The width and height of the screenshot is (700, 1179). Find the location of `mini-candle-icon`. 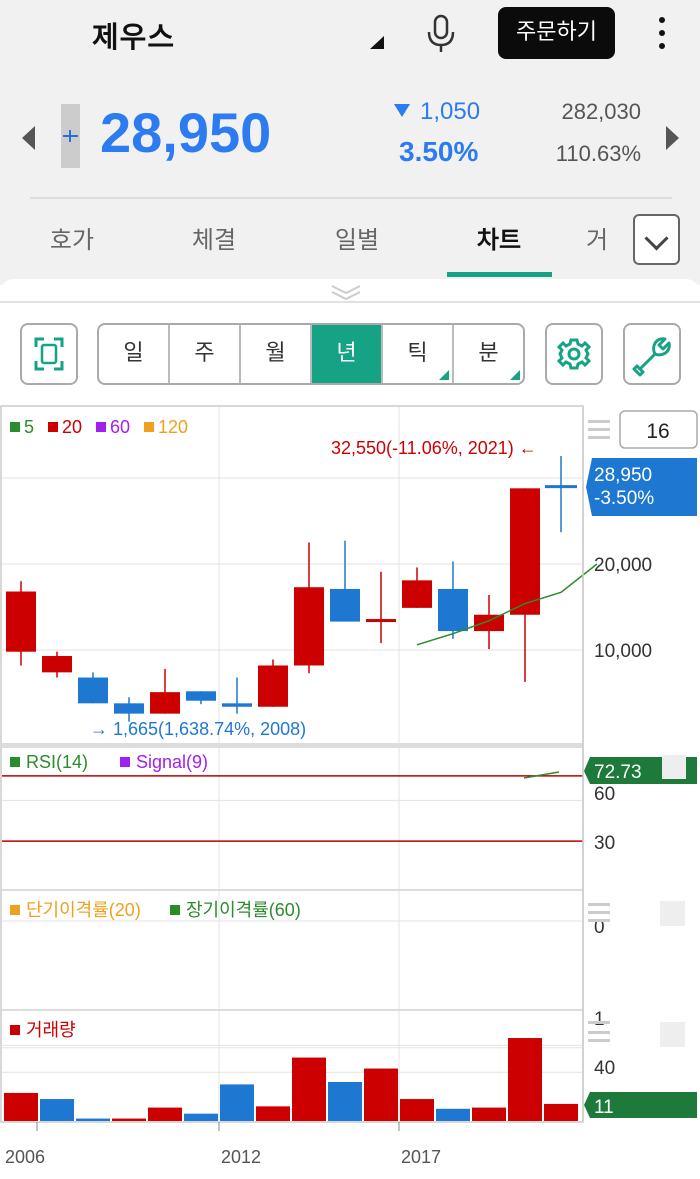

mini-candle-icon is located at coordinates (70, 136).